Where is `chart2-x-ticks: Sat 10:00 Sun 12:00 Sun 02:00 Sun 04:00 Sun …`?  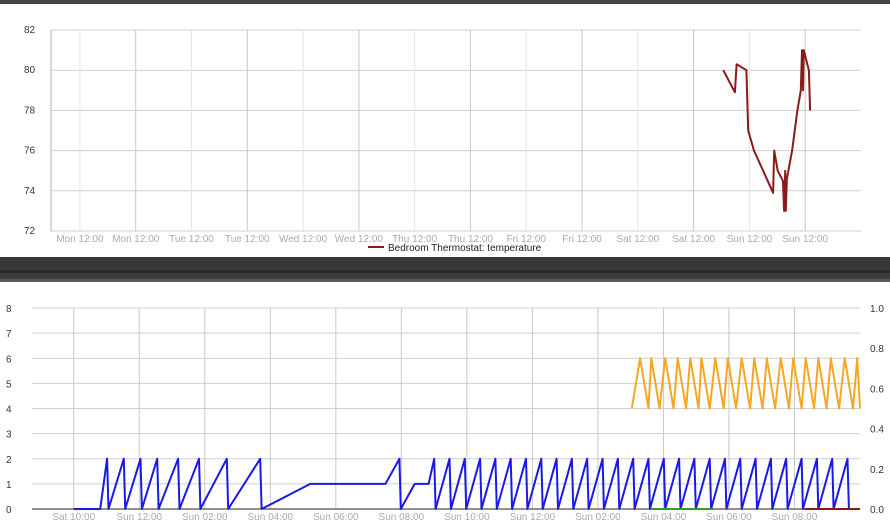 chart2-x-ticks: Sat 10:00 Sun 12:00 Sun 02:00 Sun 04:00 Sun … is located at coordinates (434, 517).